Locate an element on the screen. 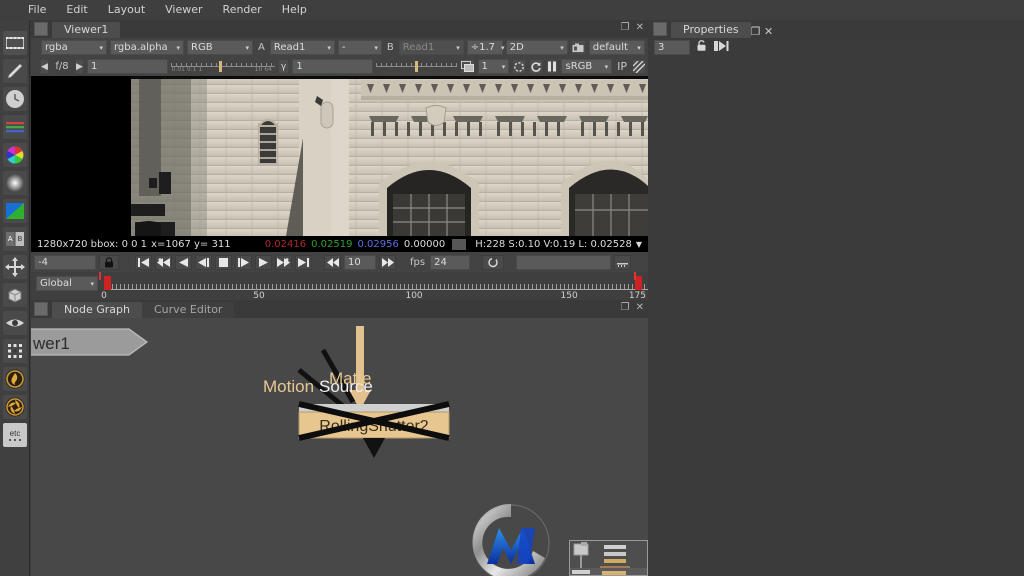  particles-tool-icon is located at coordinates (14, 351).